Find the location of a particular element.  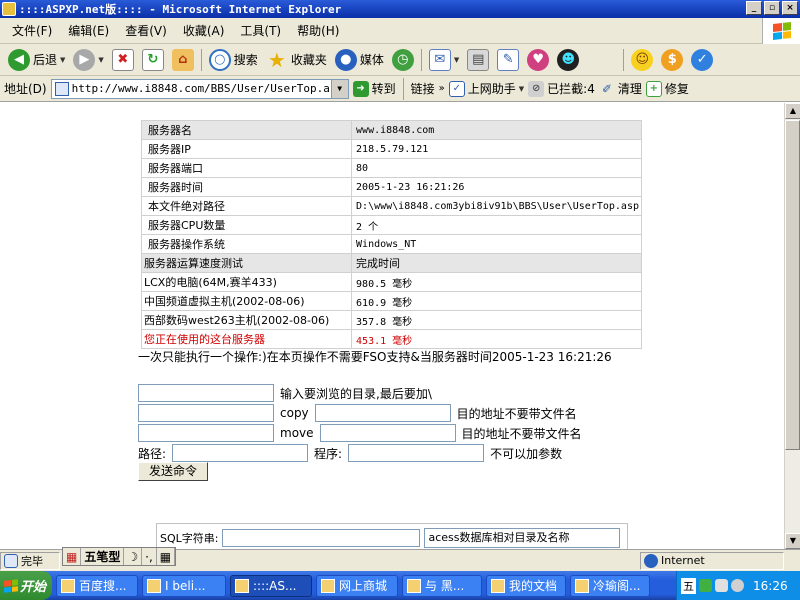

table-row: 服务器名 www.i8848.com is located at coordinates (391, 130).